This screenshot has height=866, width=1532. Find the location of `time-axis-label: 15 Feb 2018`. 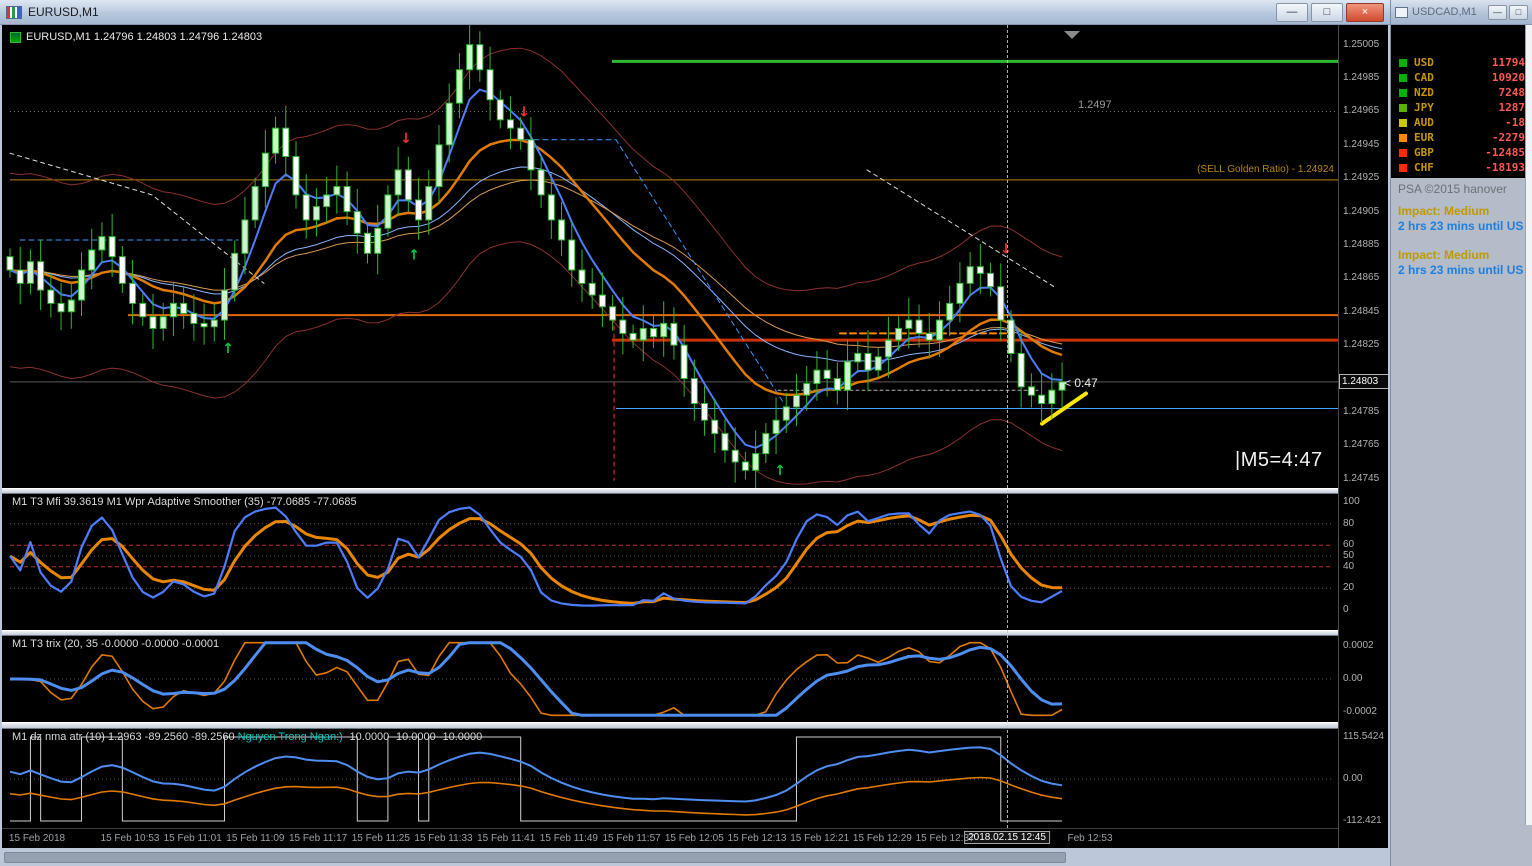

time-axis-label: 15 Feb 2018 is located at coordinates (37, 838).